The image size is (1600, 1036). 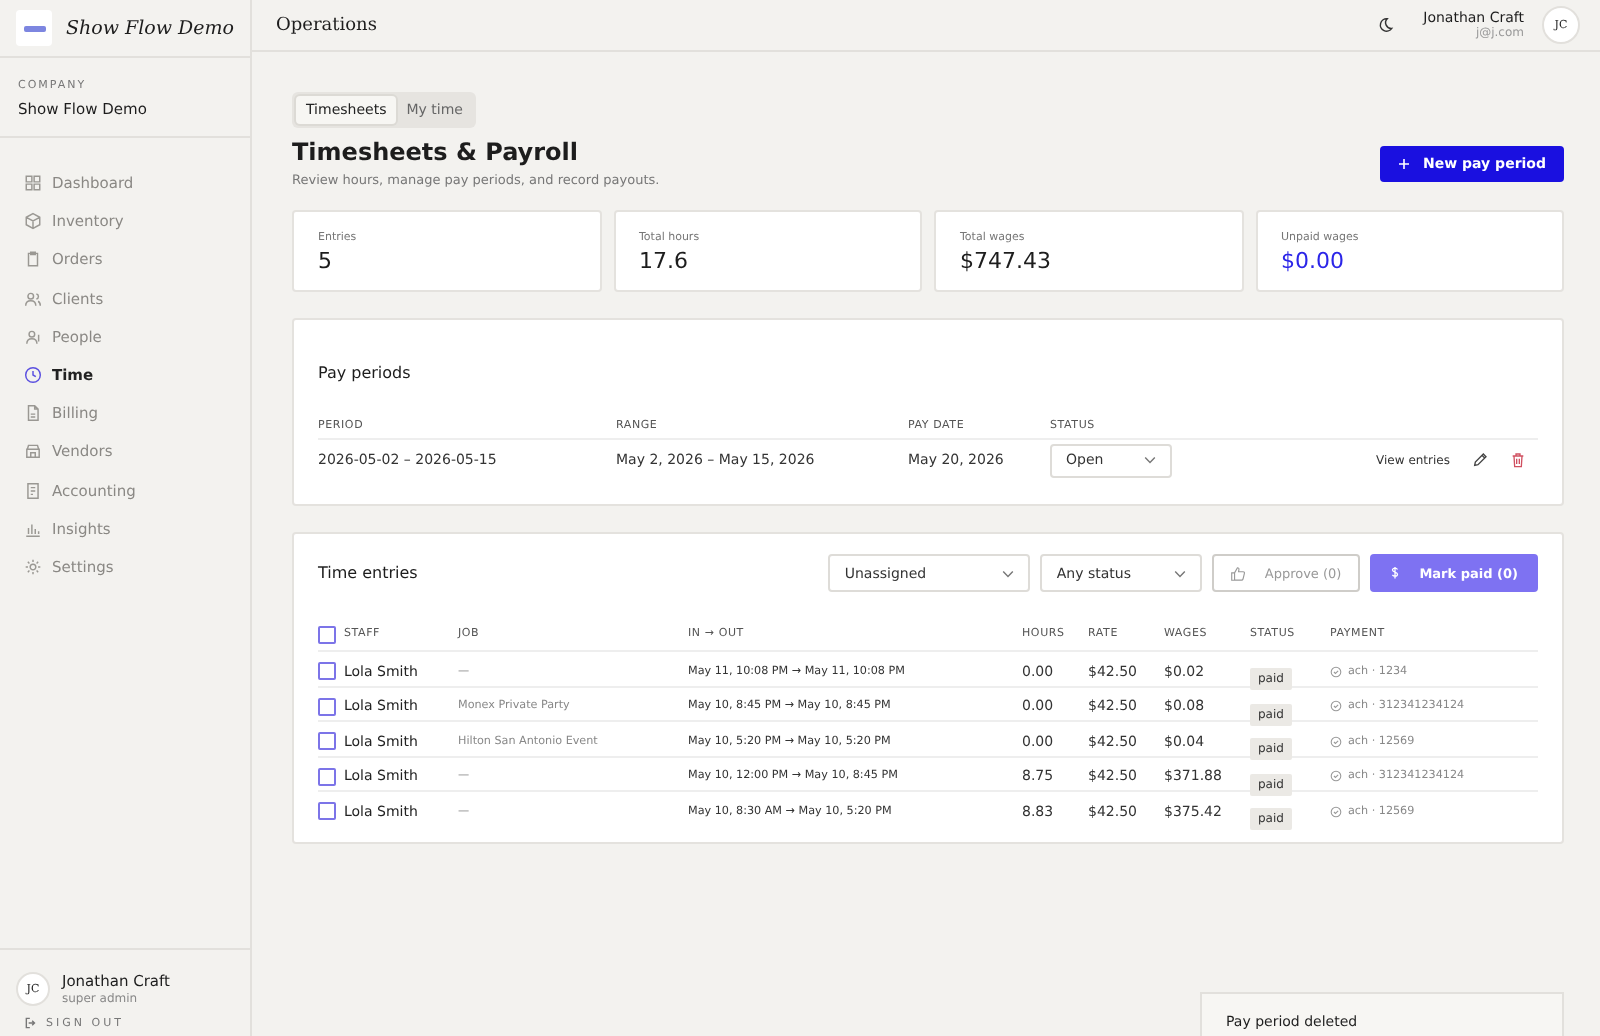 I want to click on page-title: Timesheets & Payroll, so click(x=436, y=152).